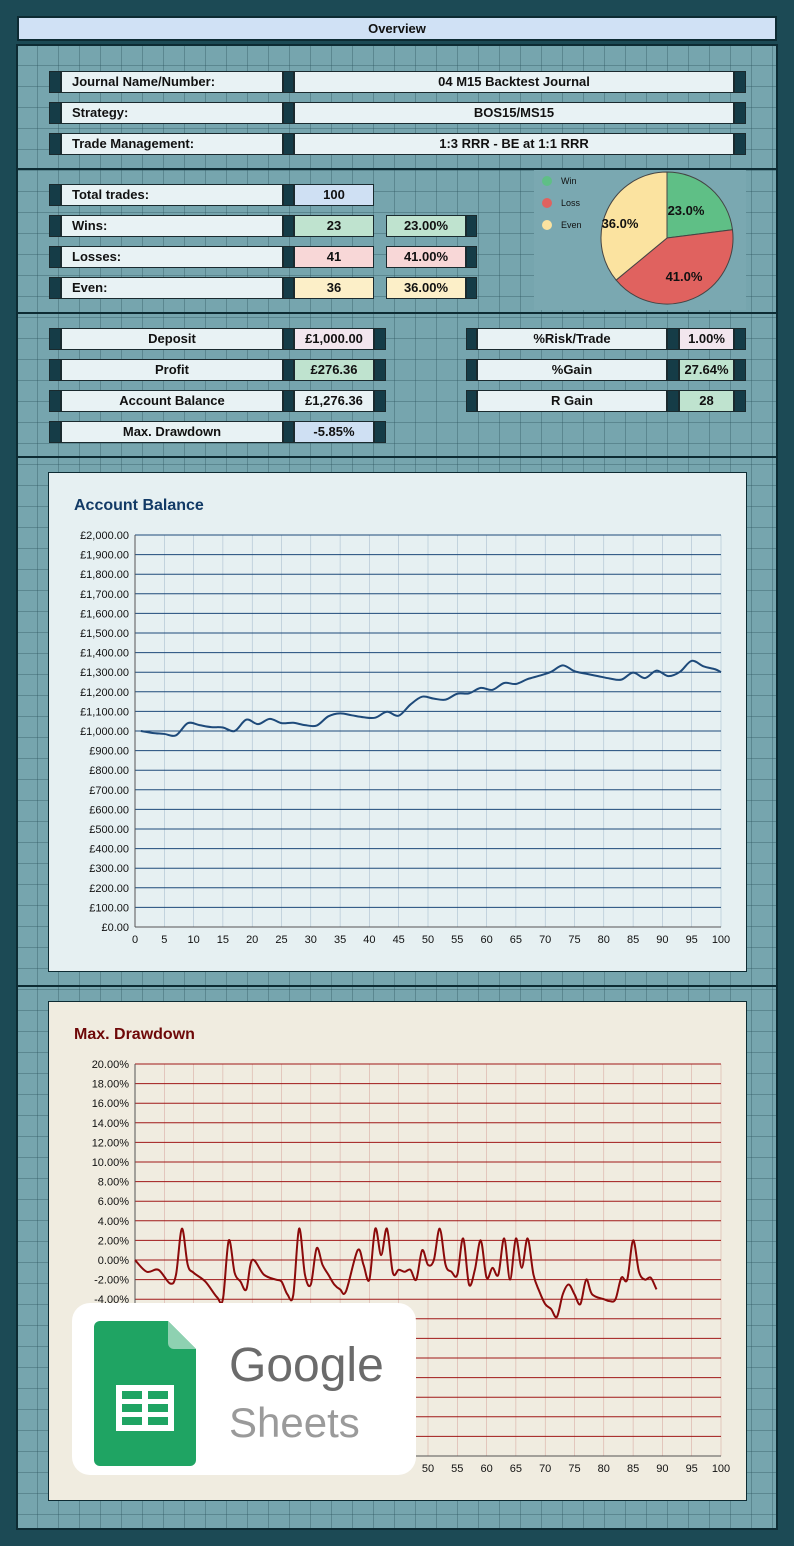  What do you see at coordinates (547, 181) in the screenshot?
I see `legend-win-swatch` at bounding box center [547, 181].